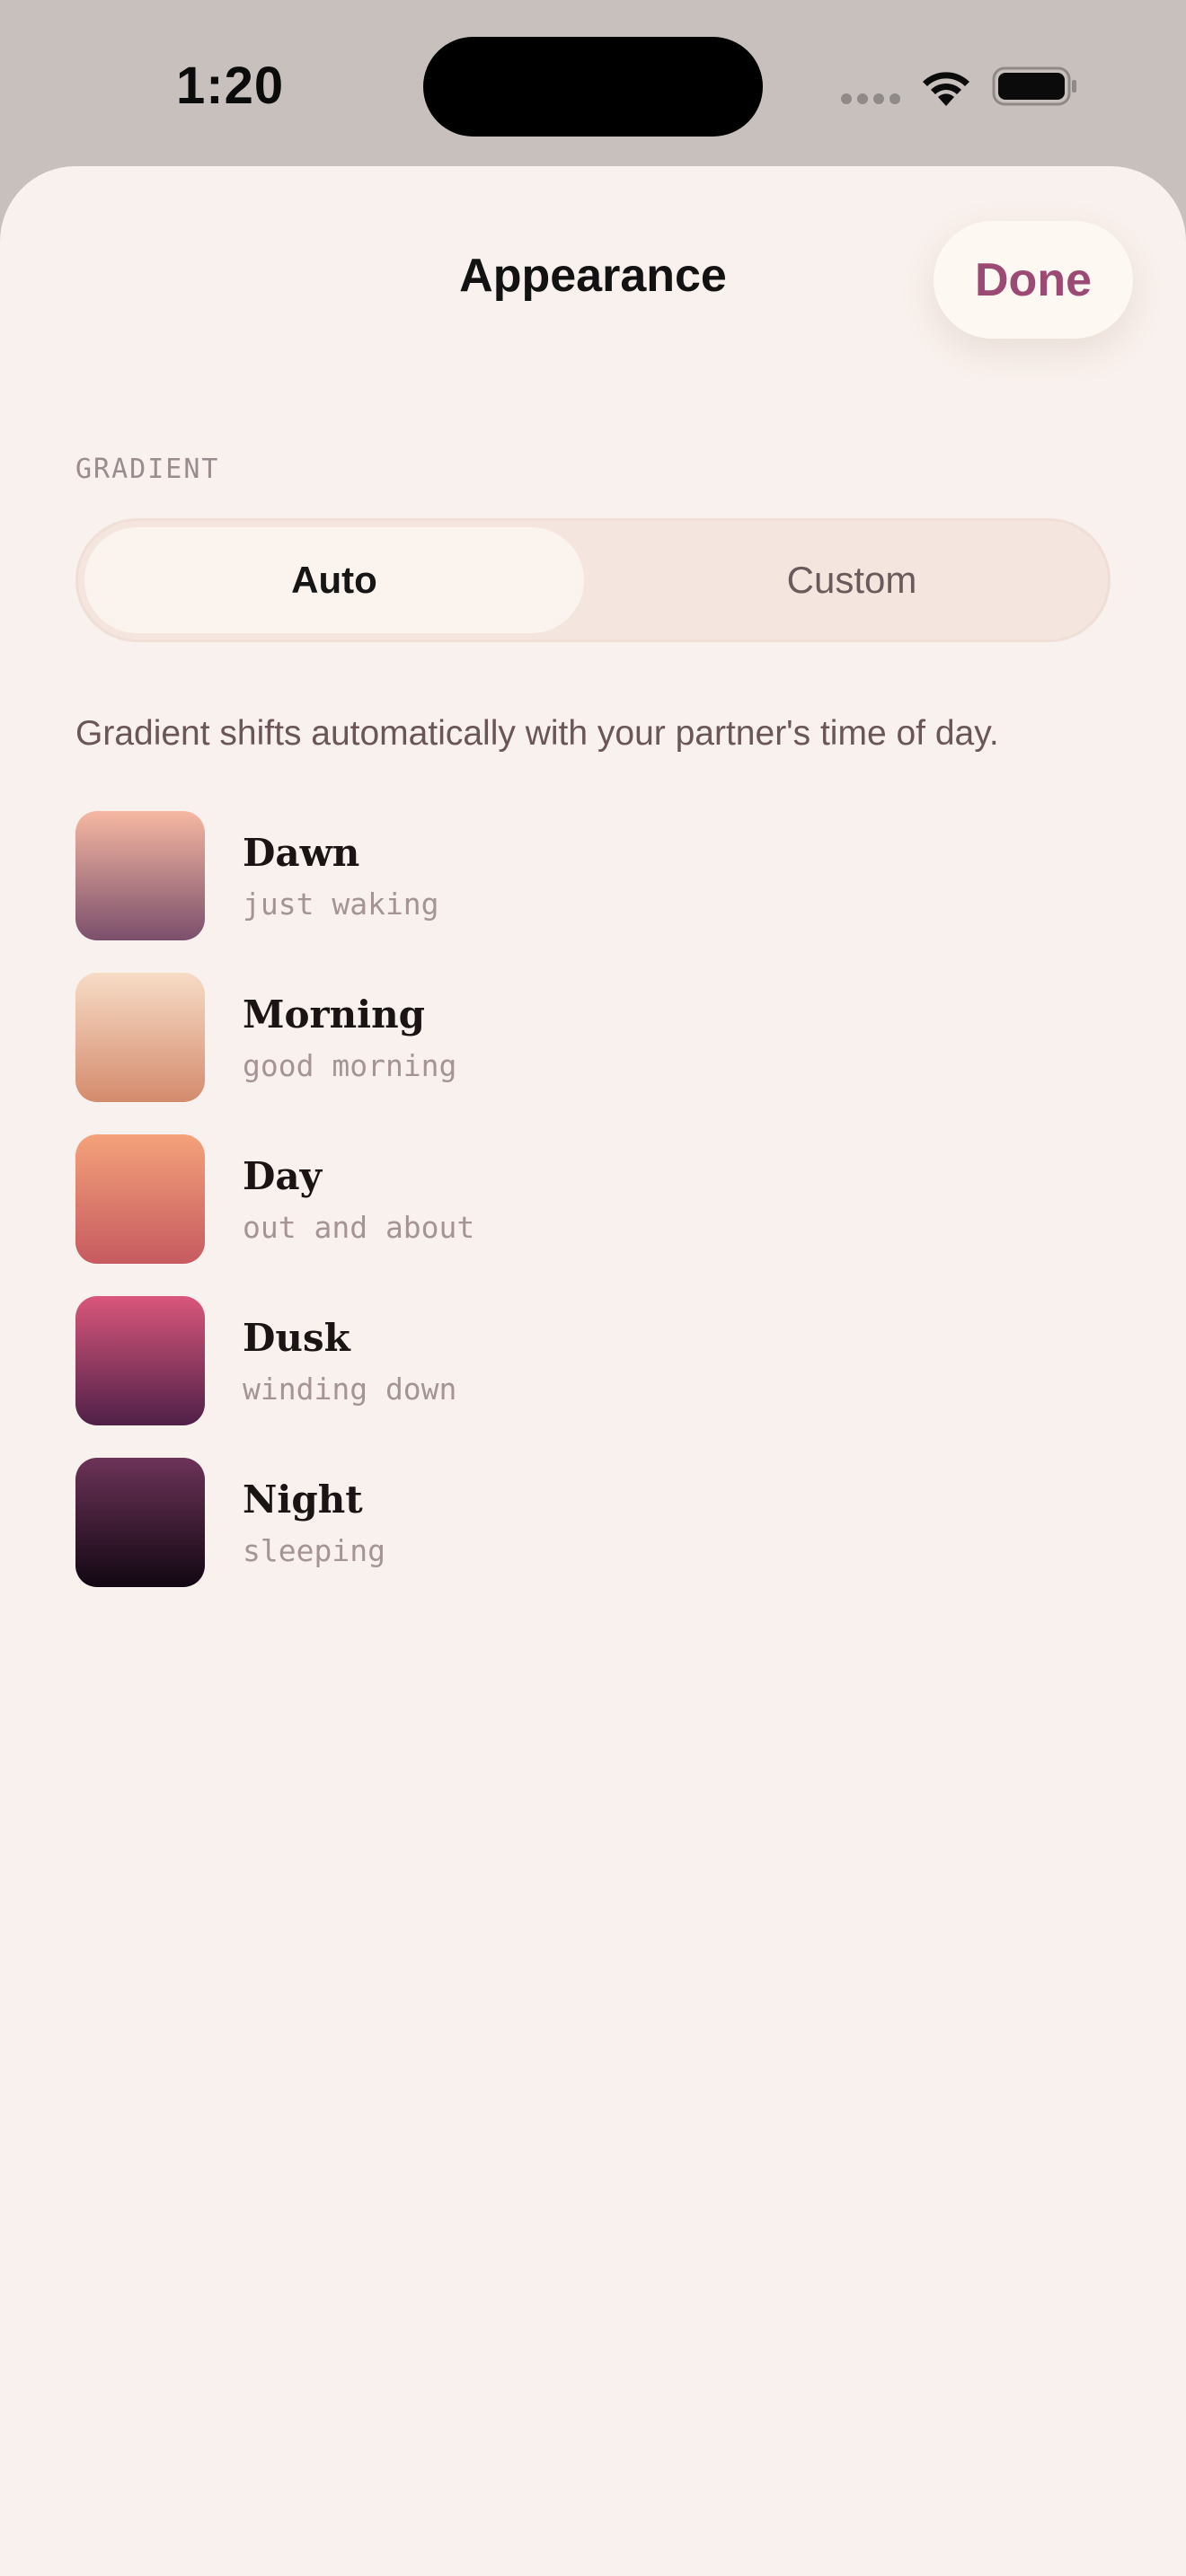  What do you see at coordinates (334, 1014) in the screenshot?
I see `item-name: Morning` at bounding box center [334, 1014].